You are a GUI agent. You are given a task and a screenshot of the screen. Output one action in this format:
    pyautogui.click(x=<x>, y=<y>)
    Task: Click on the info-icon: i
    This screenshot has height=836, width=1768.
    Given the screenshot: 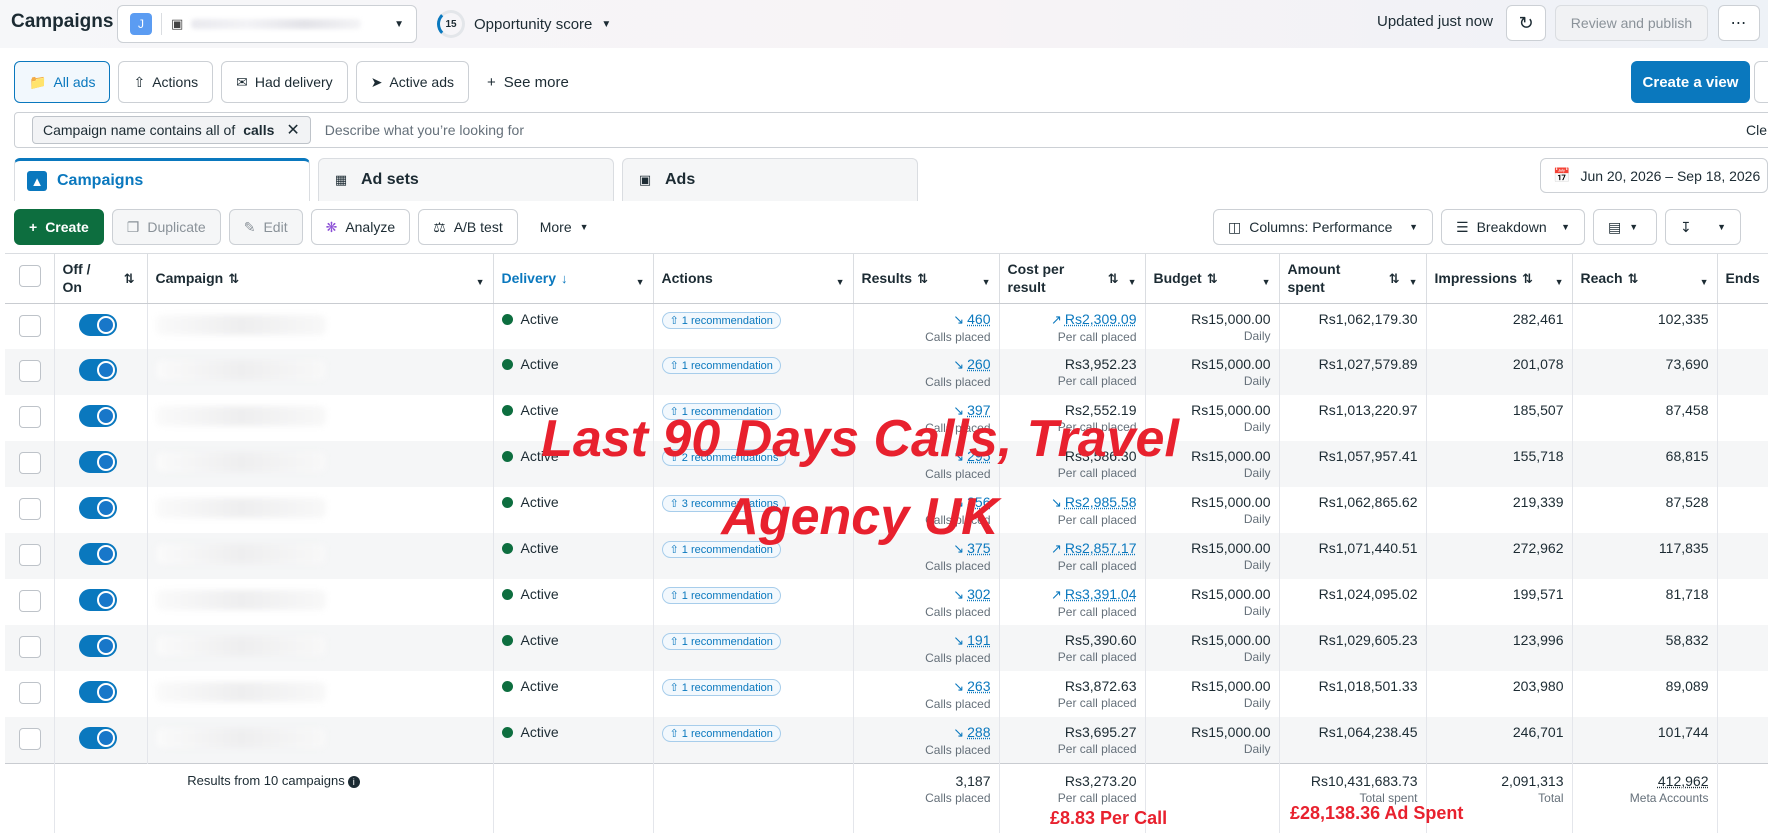 What is the action you would take?
    pyautogui.click(x=353, y=781)
    